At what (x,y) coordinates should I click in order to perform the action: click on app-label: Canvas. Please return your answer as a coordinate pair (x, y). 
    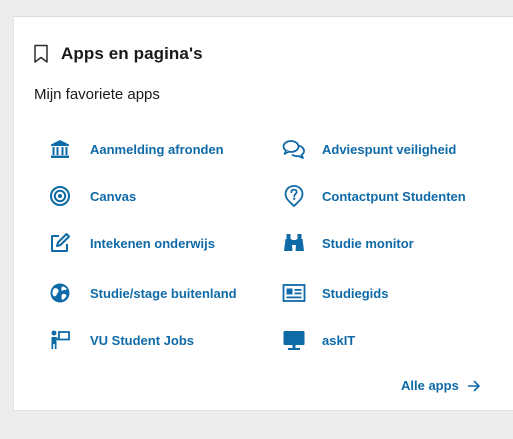
    Looking at the image, I should click on (113, 196).